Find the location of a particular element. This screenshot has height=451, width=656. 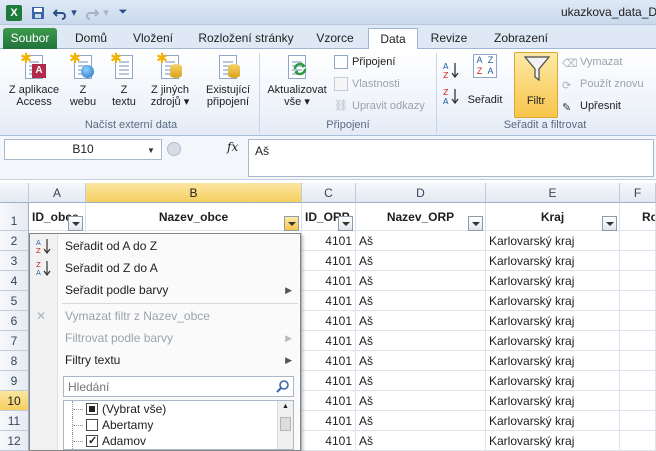

tab-file: Soubor is located at coordinates (30, 38).